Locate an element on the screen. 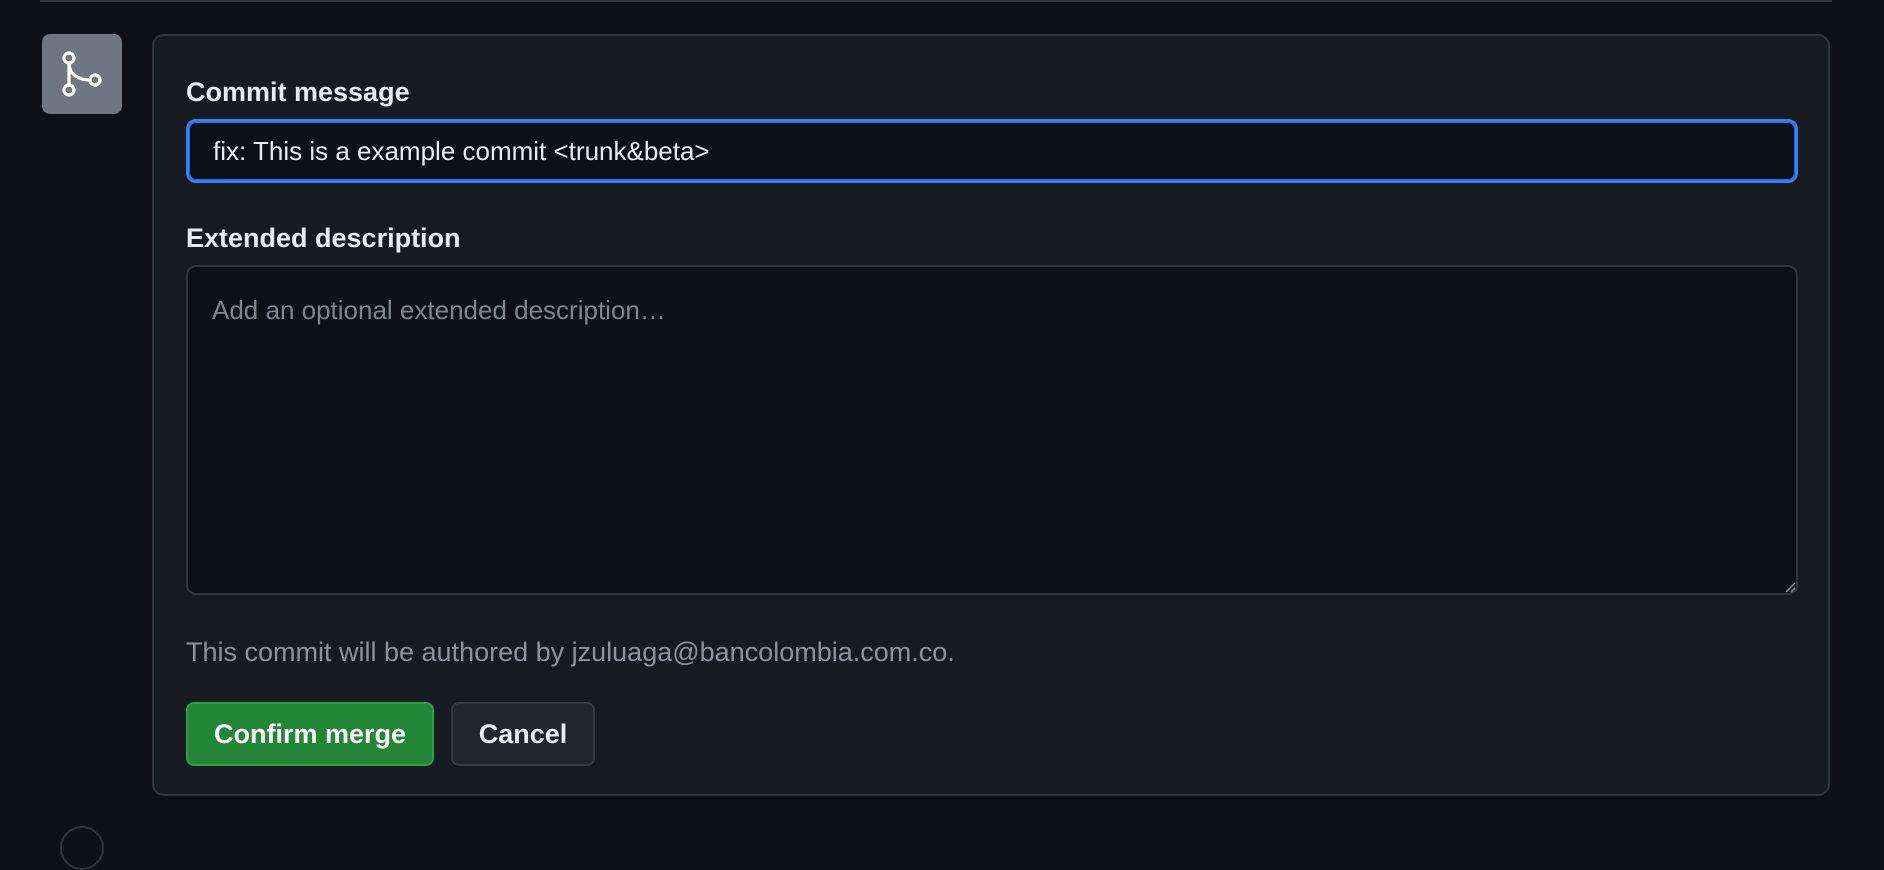 The image size is (1884, 870). merge-status-badge is located at coordinates (82, 74).